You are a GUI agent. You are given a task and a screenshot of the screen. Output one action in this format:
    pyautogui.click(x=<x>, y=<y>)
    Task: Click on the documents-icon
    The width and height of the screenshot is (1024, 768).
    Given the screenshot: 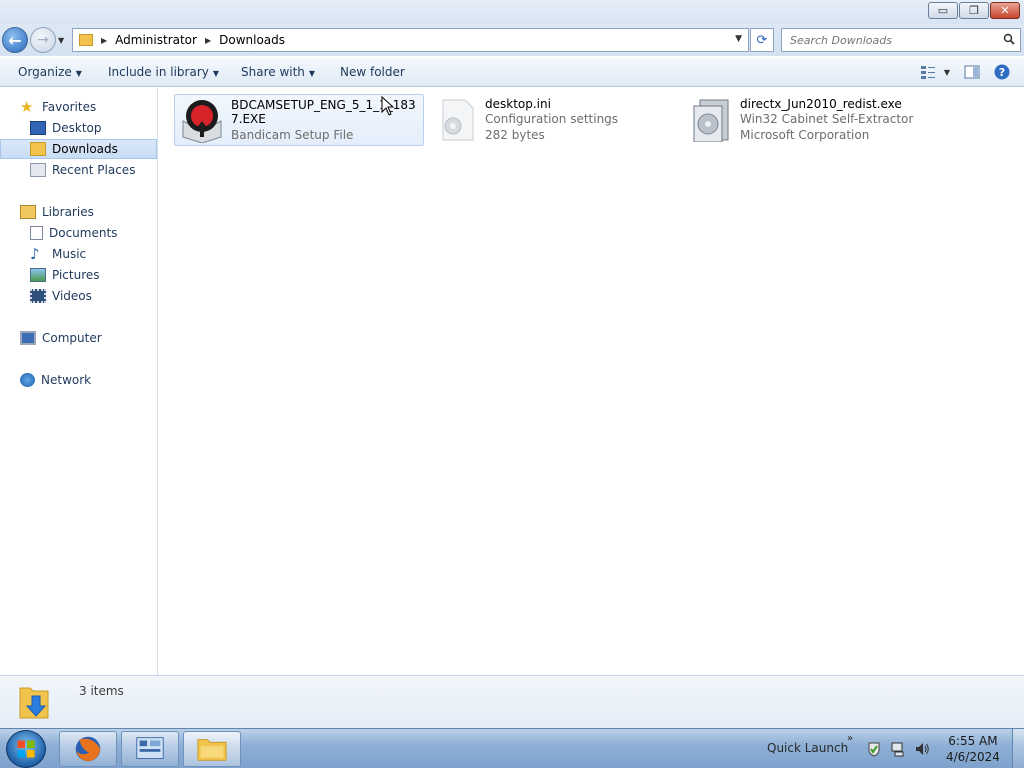 What is the action you would take?
    pyautogui.click(x=36, y=233)
    